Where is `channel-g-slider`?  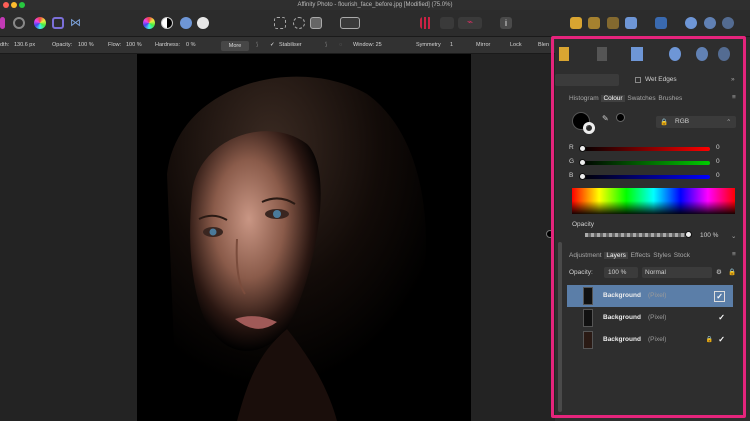 channel-g-slider is located at coordinates (645, 163).